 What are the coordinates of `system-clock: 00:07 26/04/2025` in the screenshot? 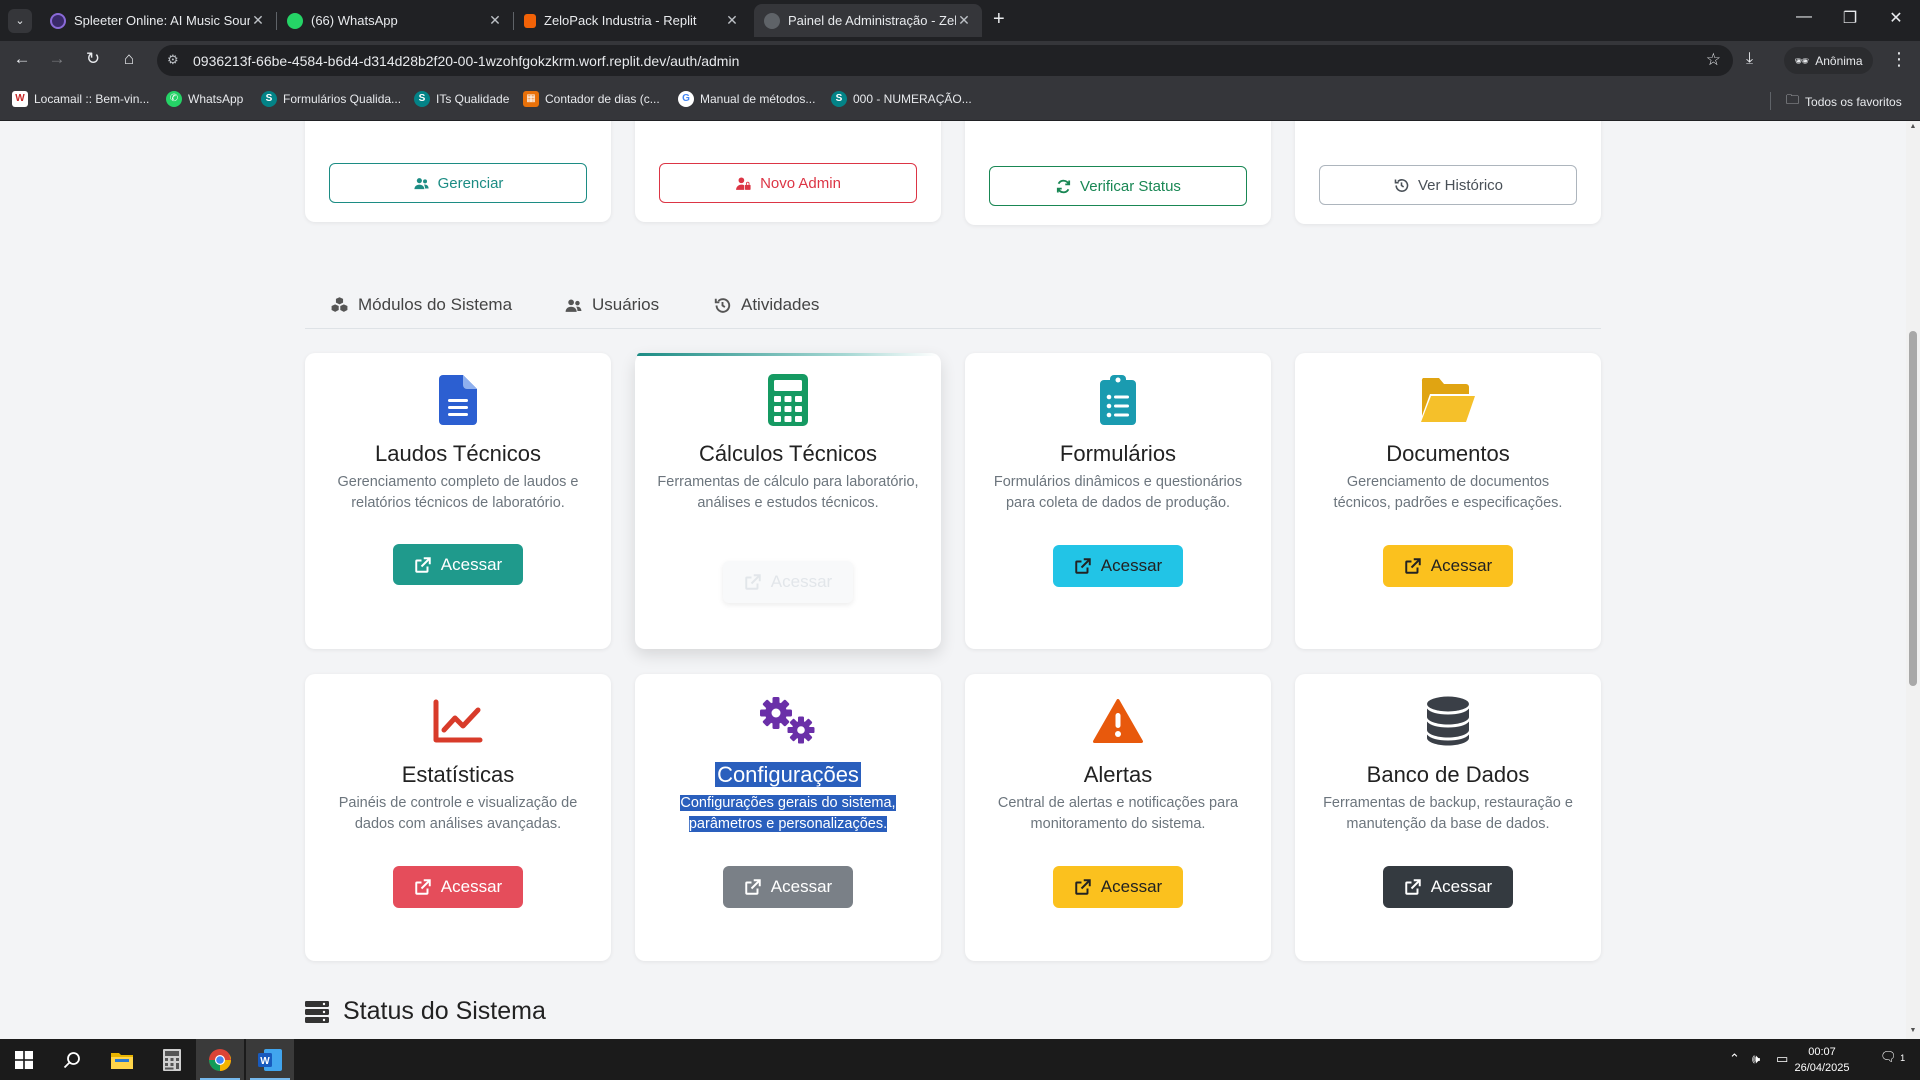 It's located at (1822, 1060).